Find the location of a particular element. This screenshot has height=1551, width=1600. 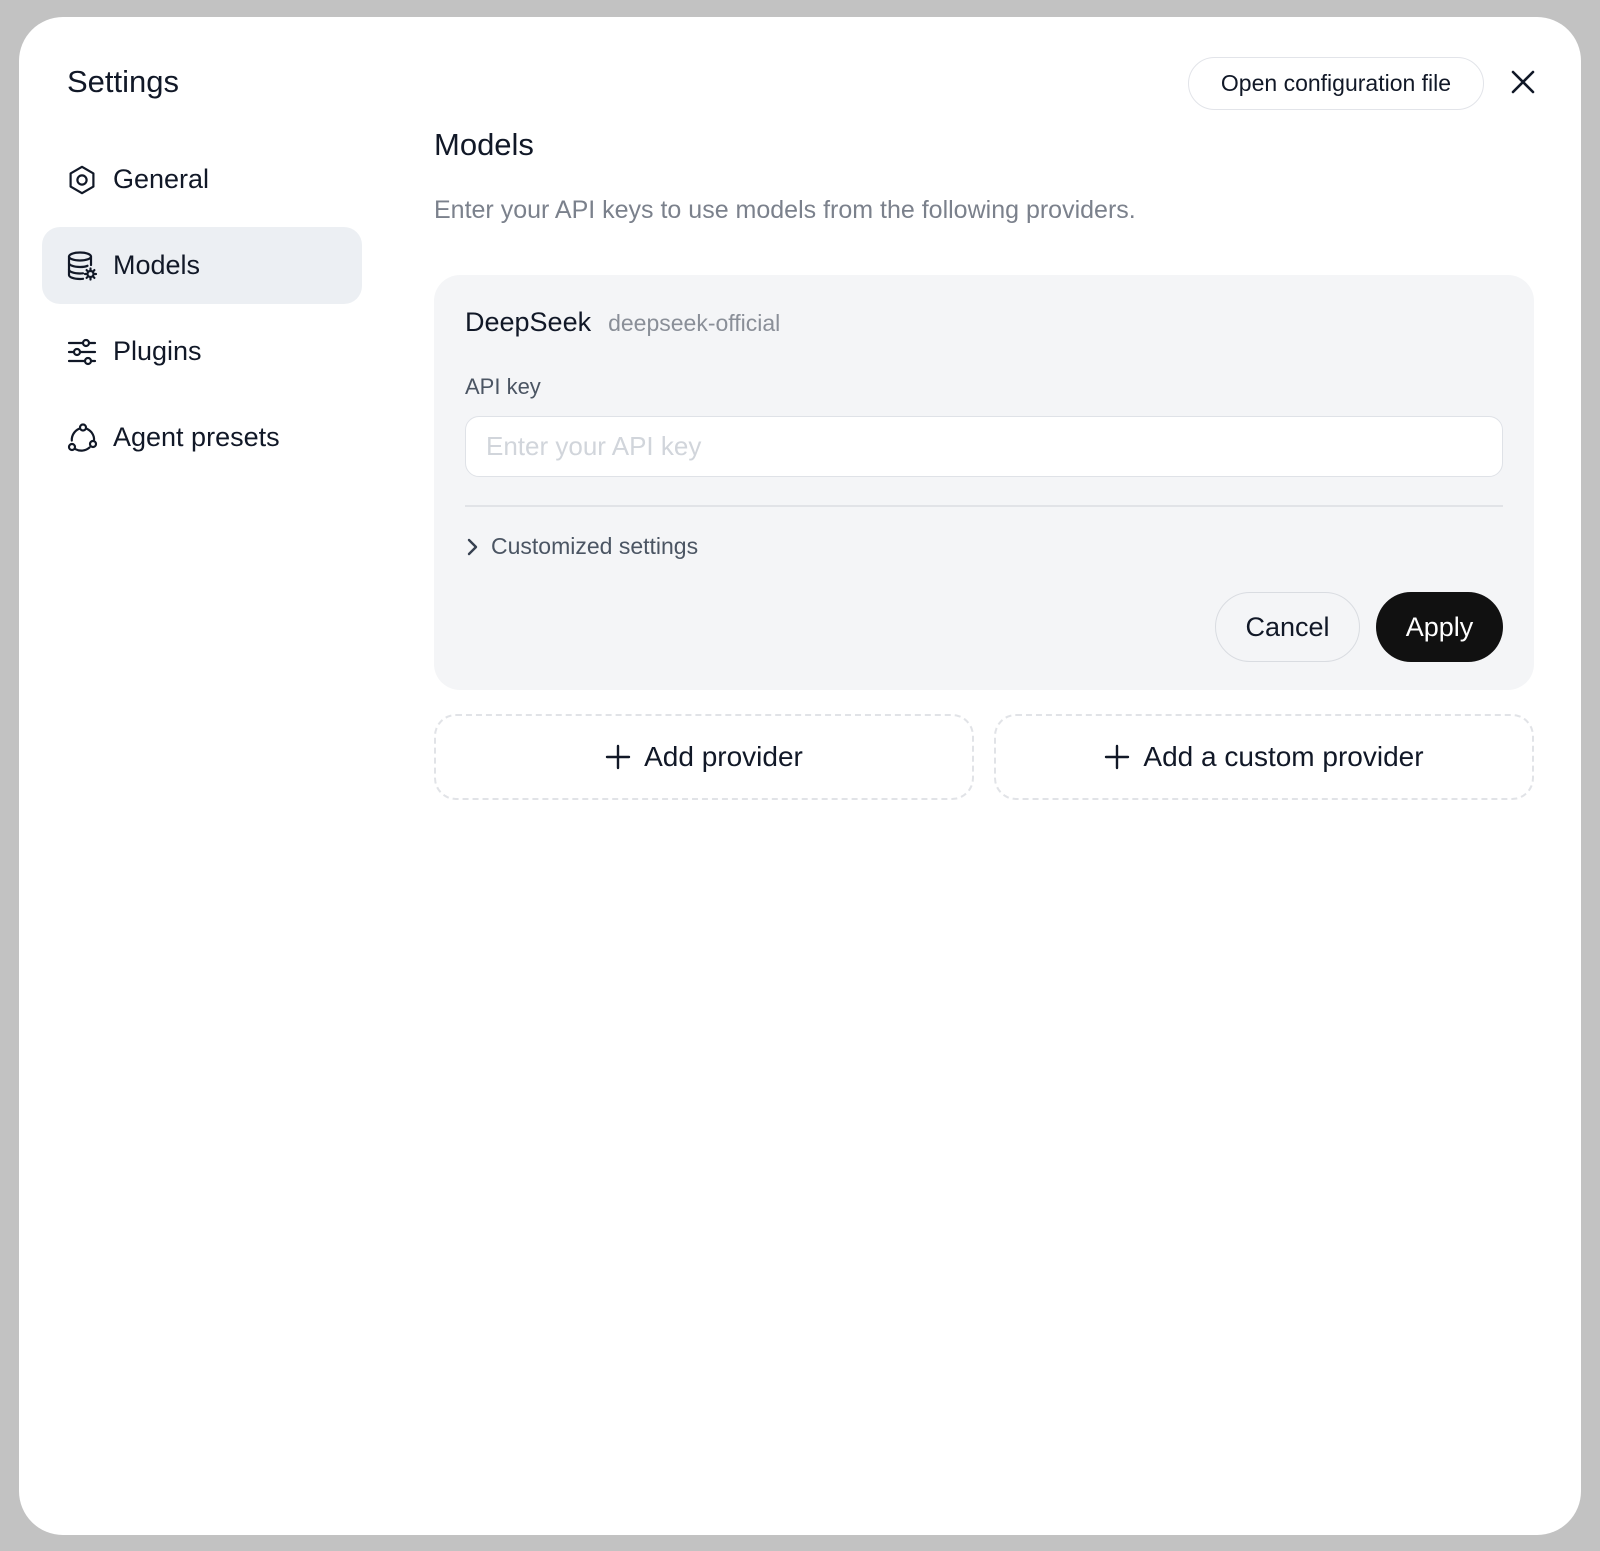

sidebar-item-label: General is located at coordinates (161, 179).